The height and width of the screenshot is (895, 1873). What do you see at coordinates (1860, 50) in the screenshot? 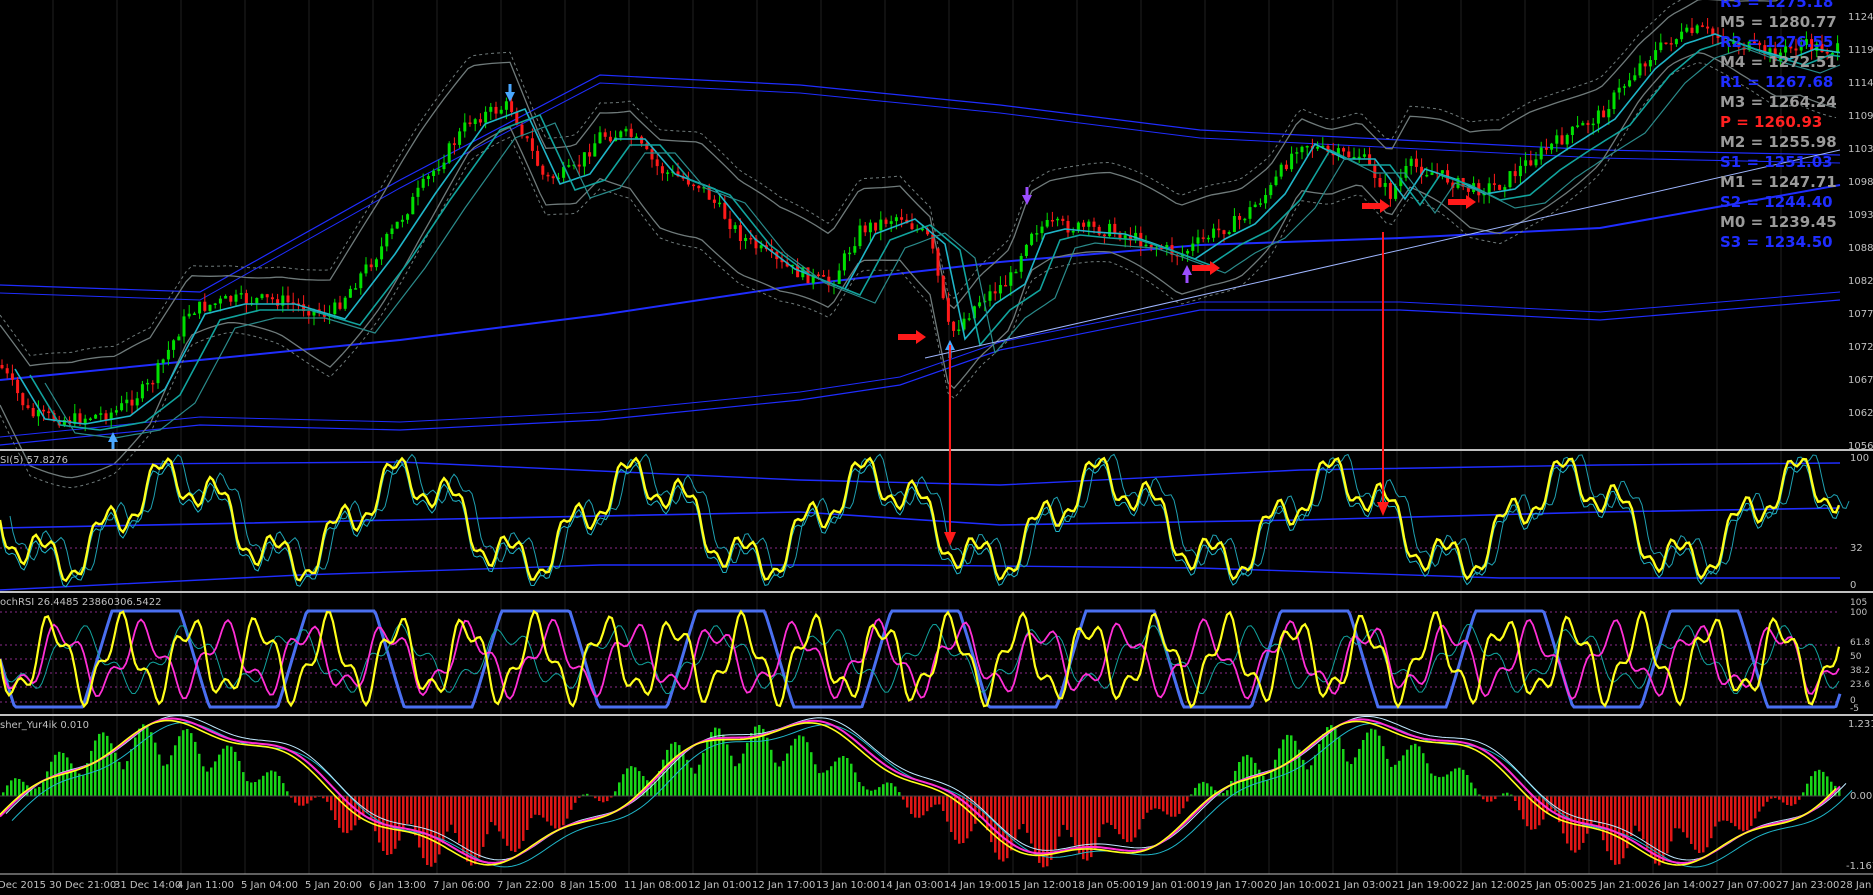
I see `price-tick: 1119` at bounding box center [1860, 50].